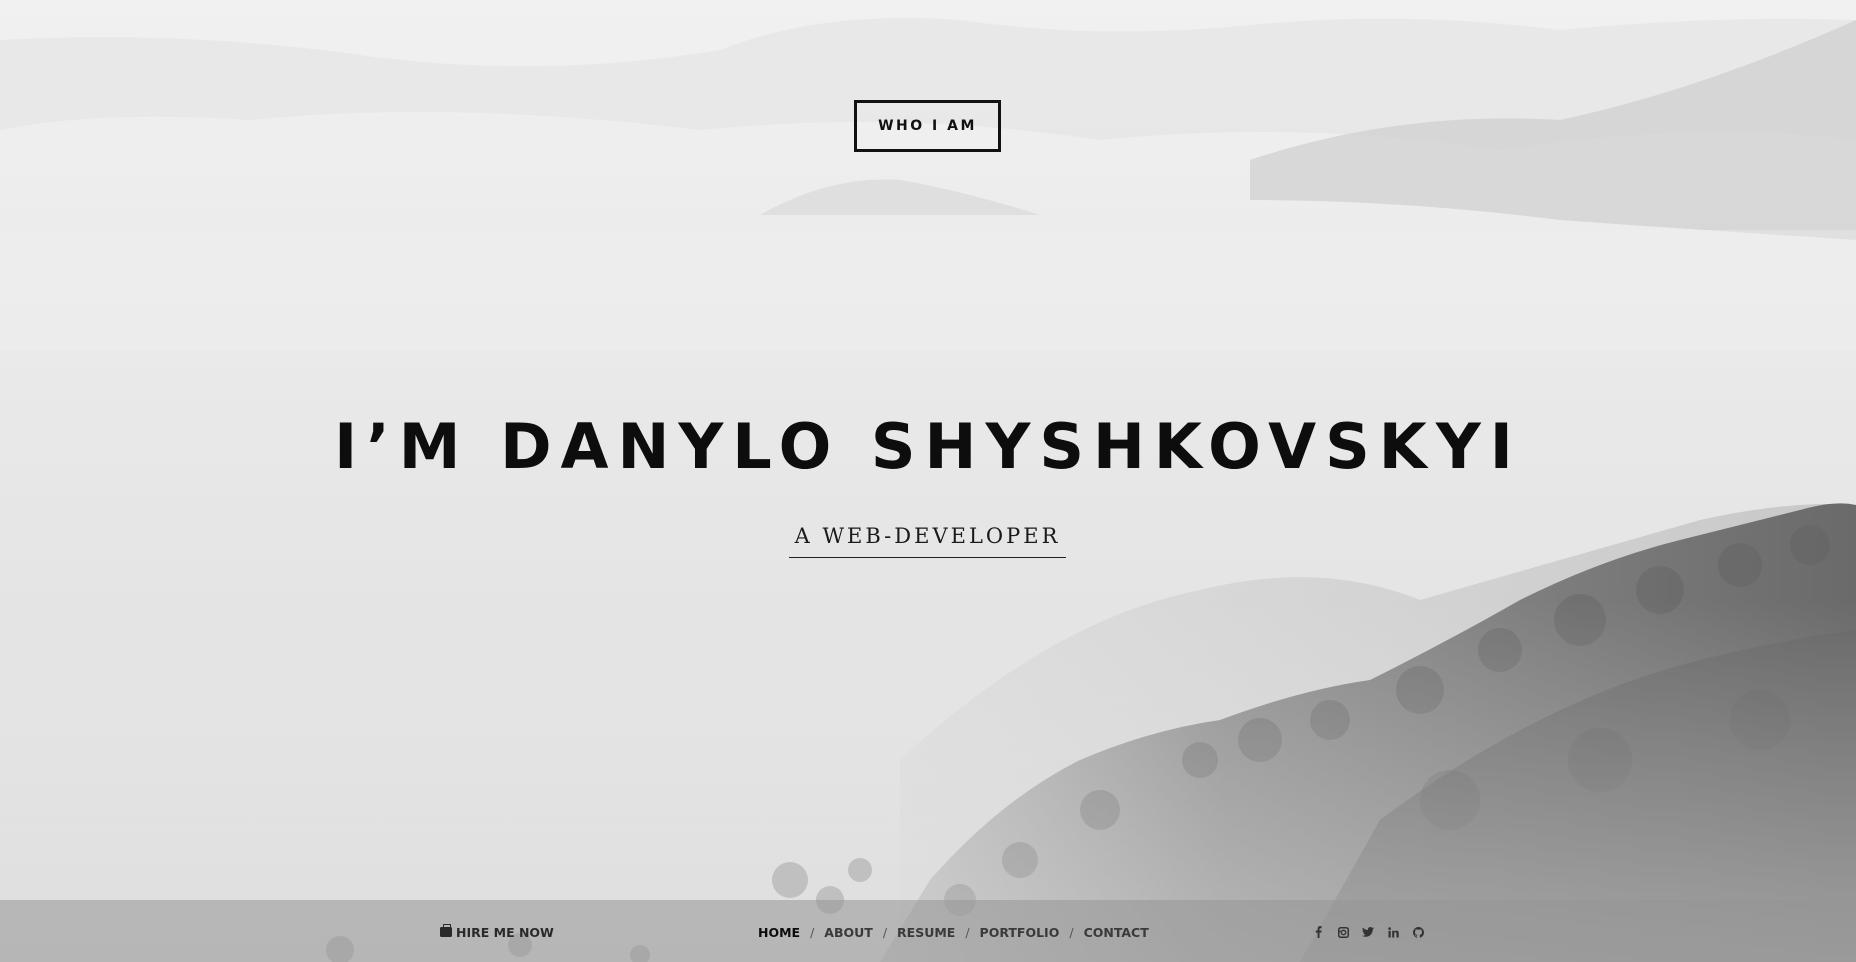 This screenshot has height=962, width=1856. Describe the element at coordinates (505, 932) in the screenshot. I see `hire-me-label: HIRE ME NOW` at that location.